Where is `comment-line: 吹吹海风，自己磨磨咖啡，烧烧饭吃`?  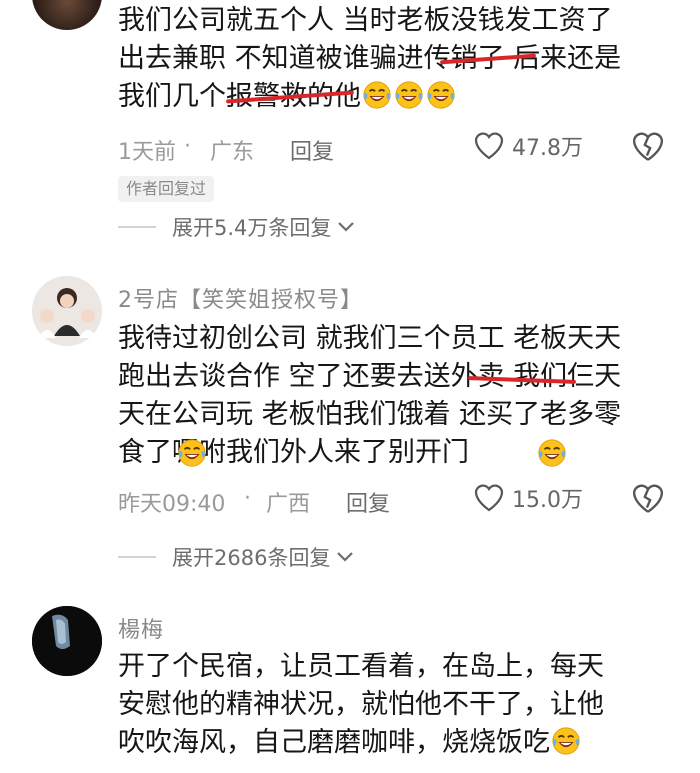 comment-line: 吹吹海风，自己磨磨咖啡，烧烧饭吃 is located at coordinates (398, 743).